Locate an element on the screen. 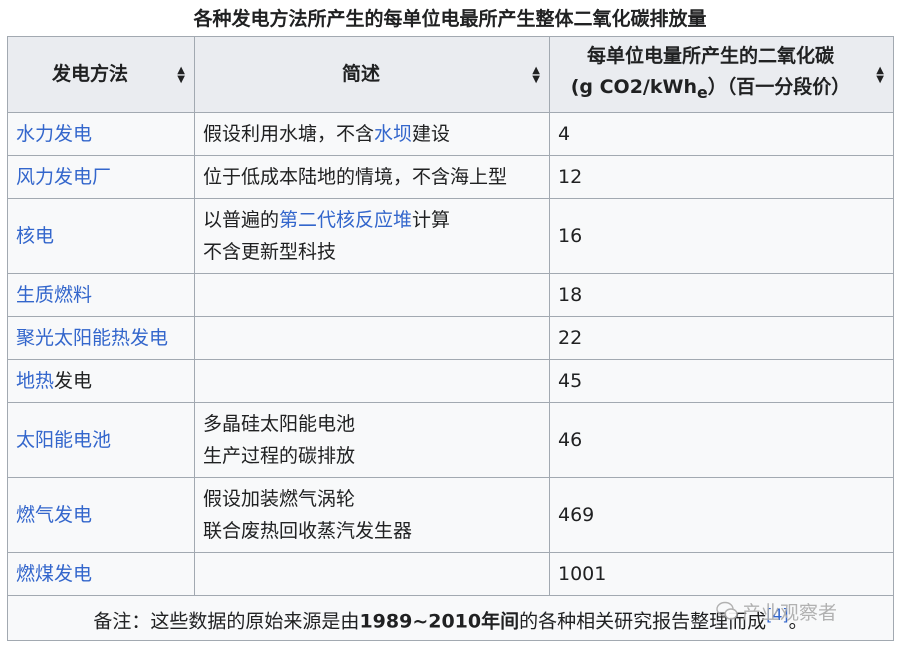 The image size is (900, 653). watermark: 产业观察者 is located at coordinates (776, 612).